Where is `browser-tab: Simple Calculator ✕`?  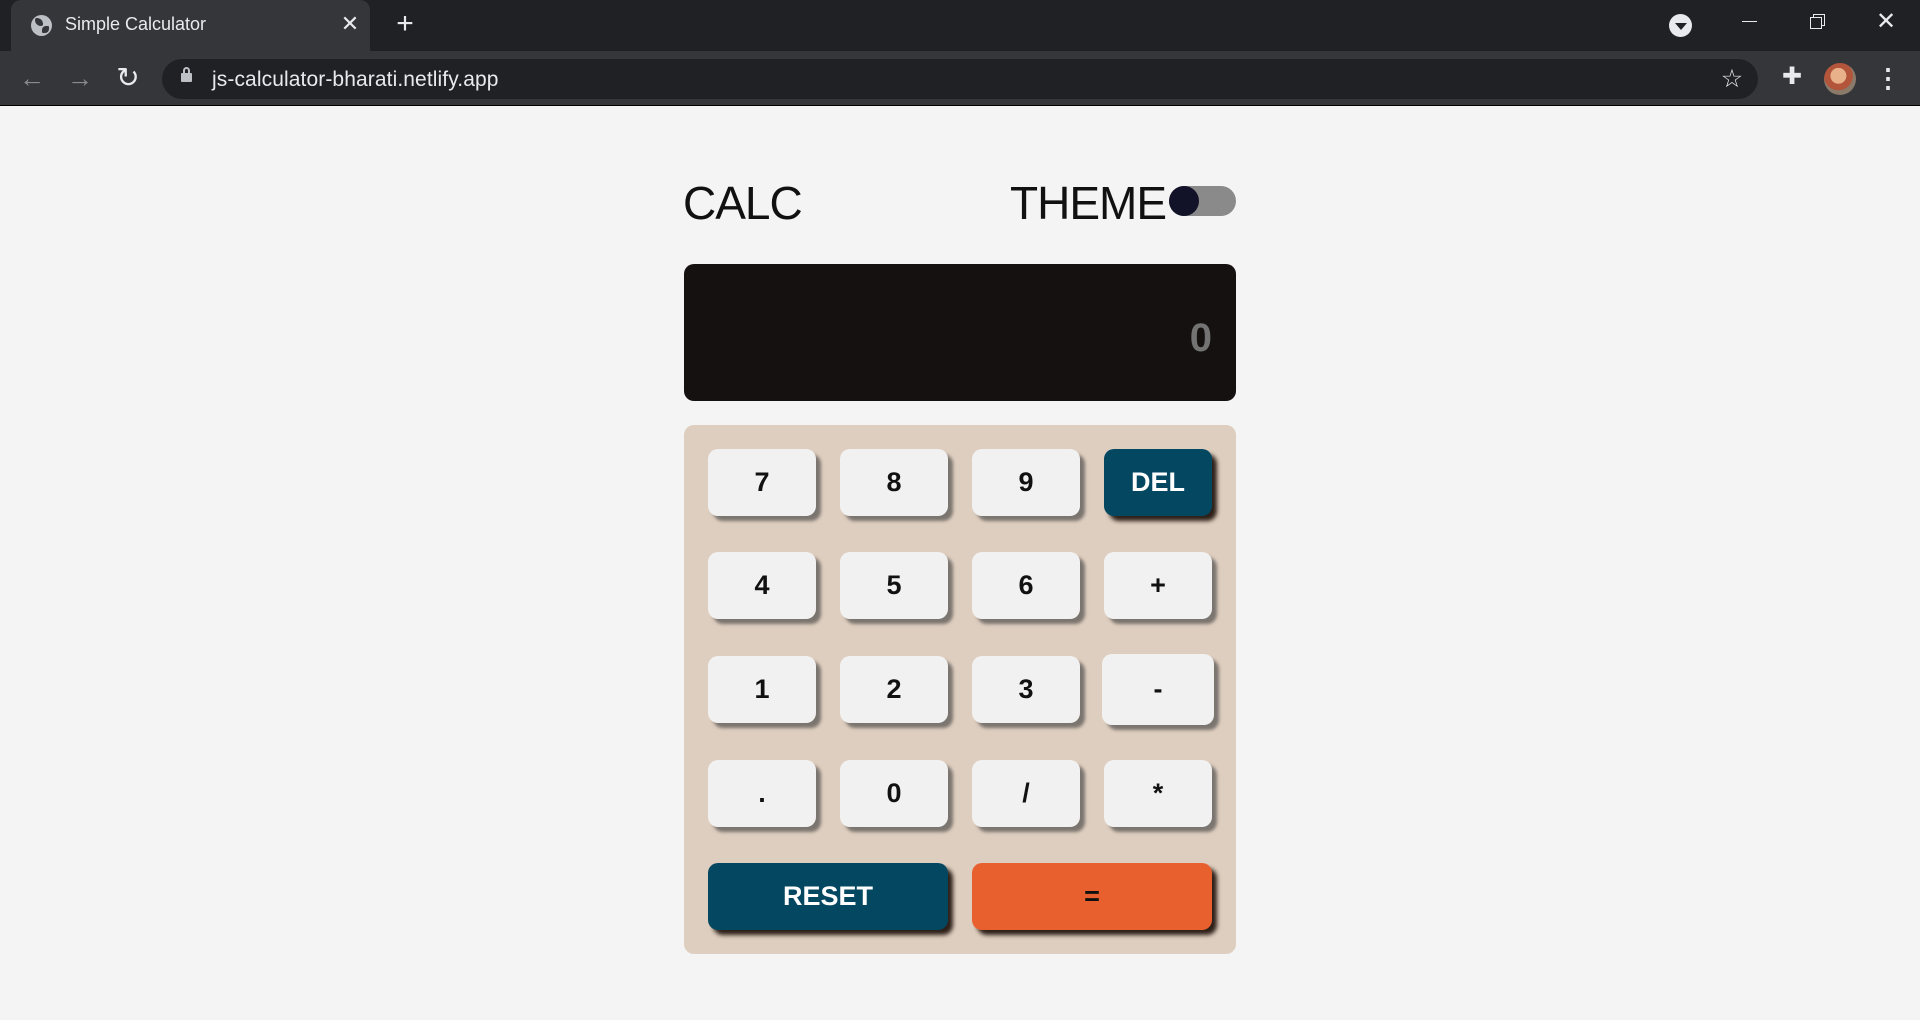
browser-tab: Simple Calculator ✕ is located at coordinates (190, 25).